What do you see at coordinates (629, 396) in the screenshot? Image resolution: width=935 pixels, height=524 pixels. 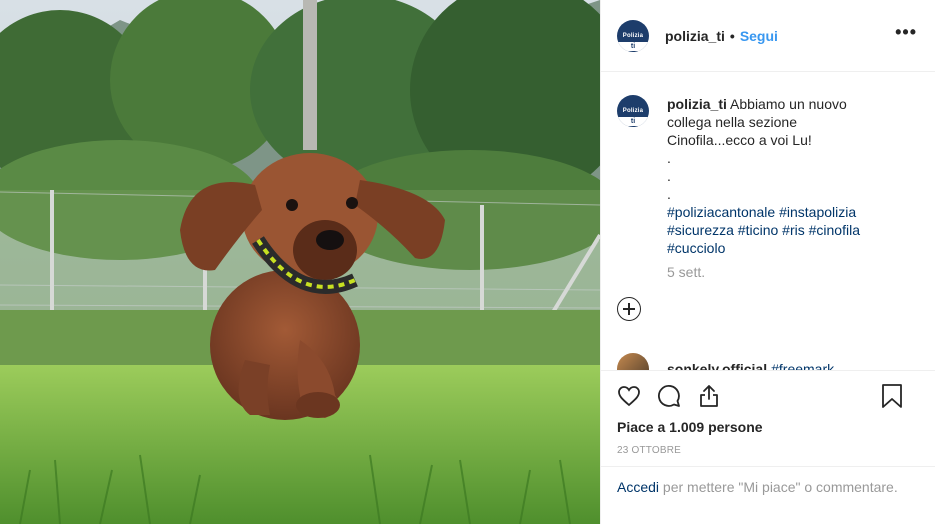 I see `heart-icon` at bounding box center [629, 396].